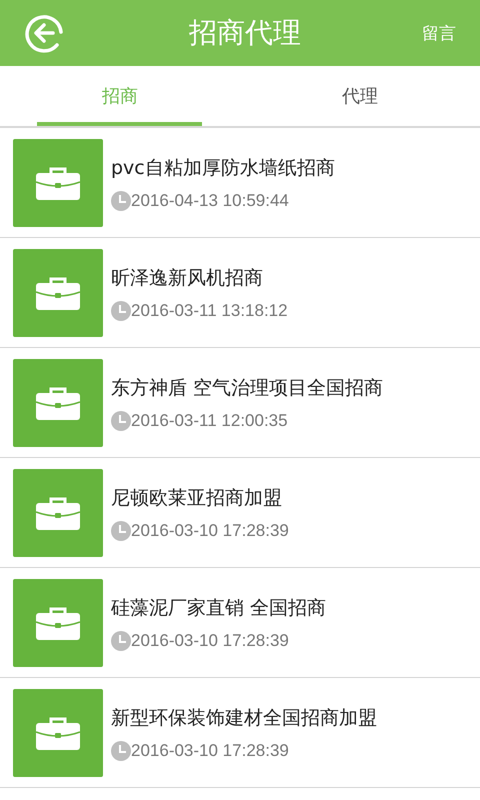 The image size is (480, 800). Describe the element at coordinates (245, 33) in the screenshot. I see `page-title: 招商代理` at that location.